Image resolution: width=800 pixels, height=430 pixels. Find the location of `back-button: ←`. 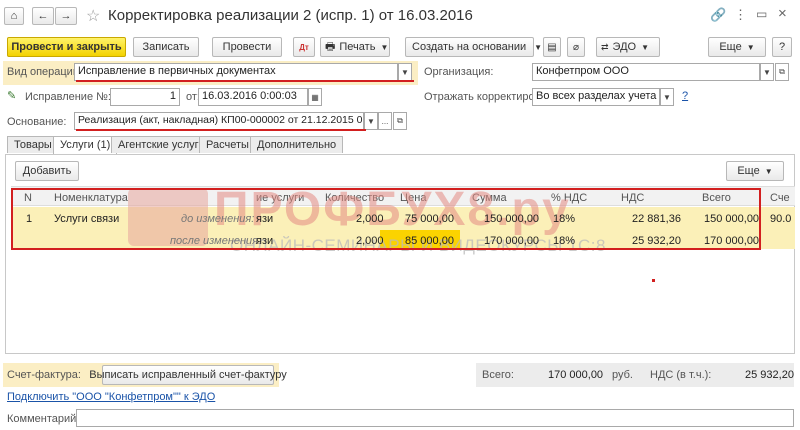

back-button: ← is located at coordinates (43, 16).